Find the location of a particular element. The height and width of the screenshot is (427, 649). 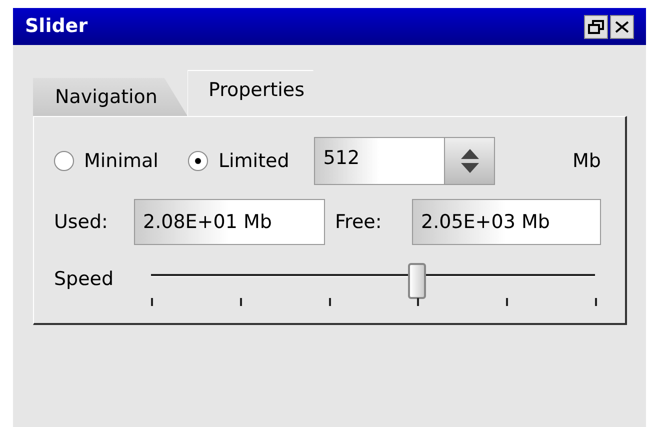

slider-thumb is located at coordinates (417, 281).